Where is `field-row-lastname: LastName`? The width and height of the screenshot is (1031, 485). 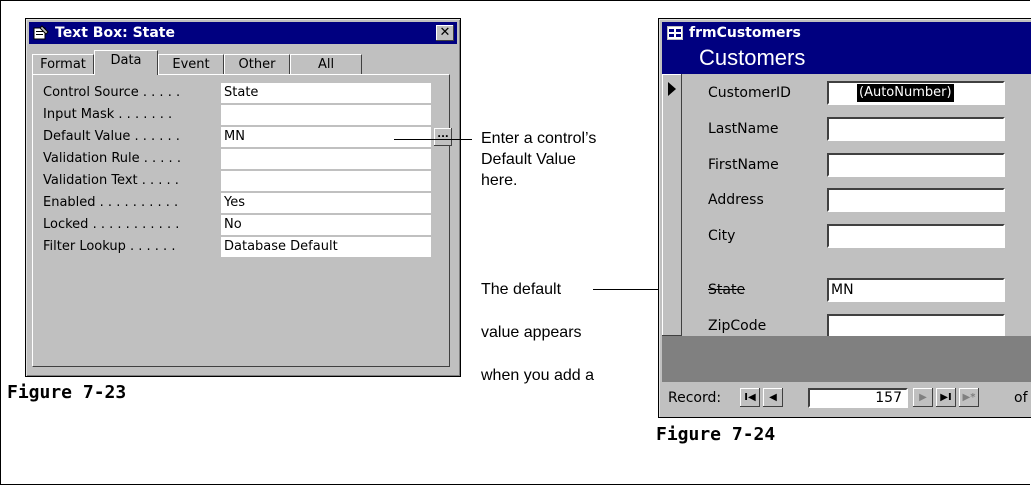
field-row-lastname: LastName is located at coordinates (845, 129).